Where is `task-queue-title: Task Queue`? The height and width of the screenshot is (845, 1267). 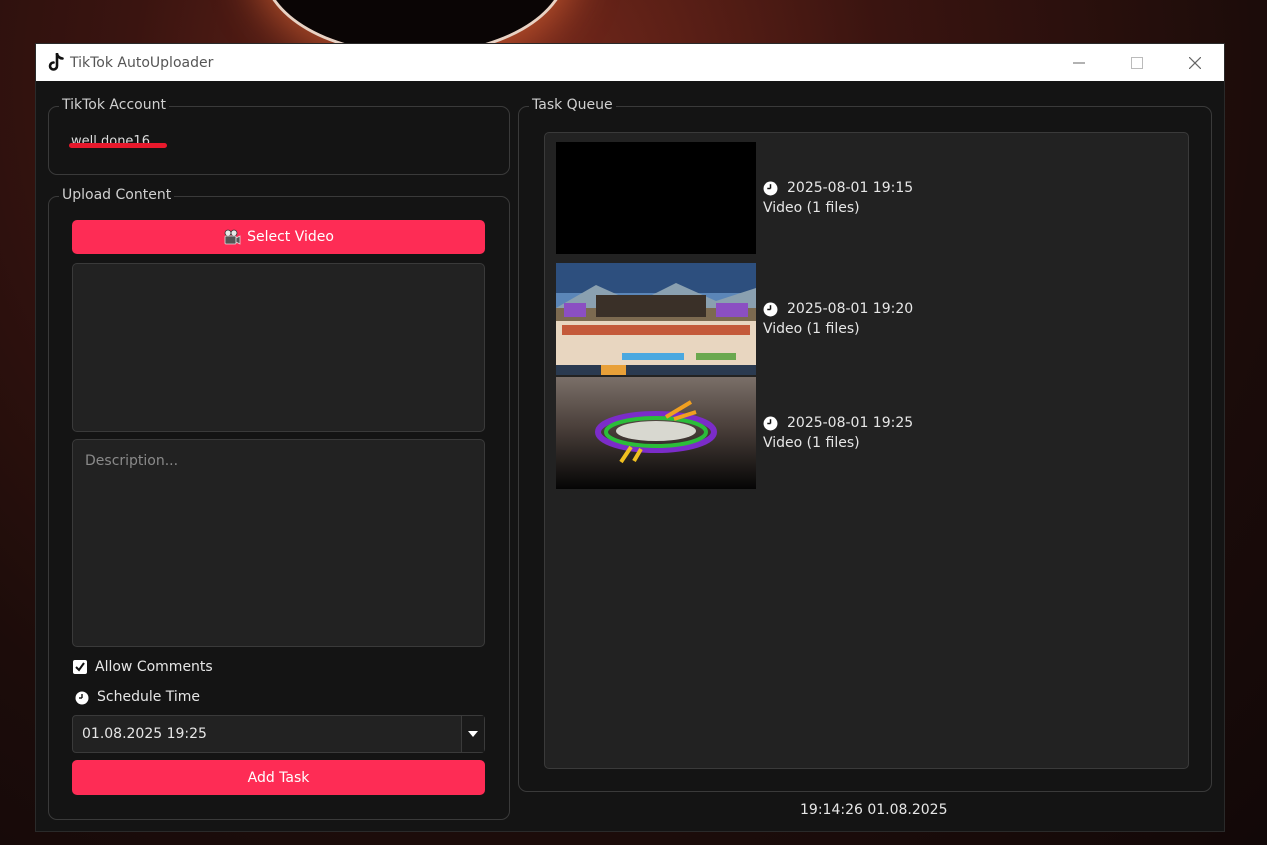 task-queue-title: Task Queue is located at coordinates (572, 105).